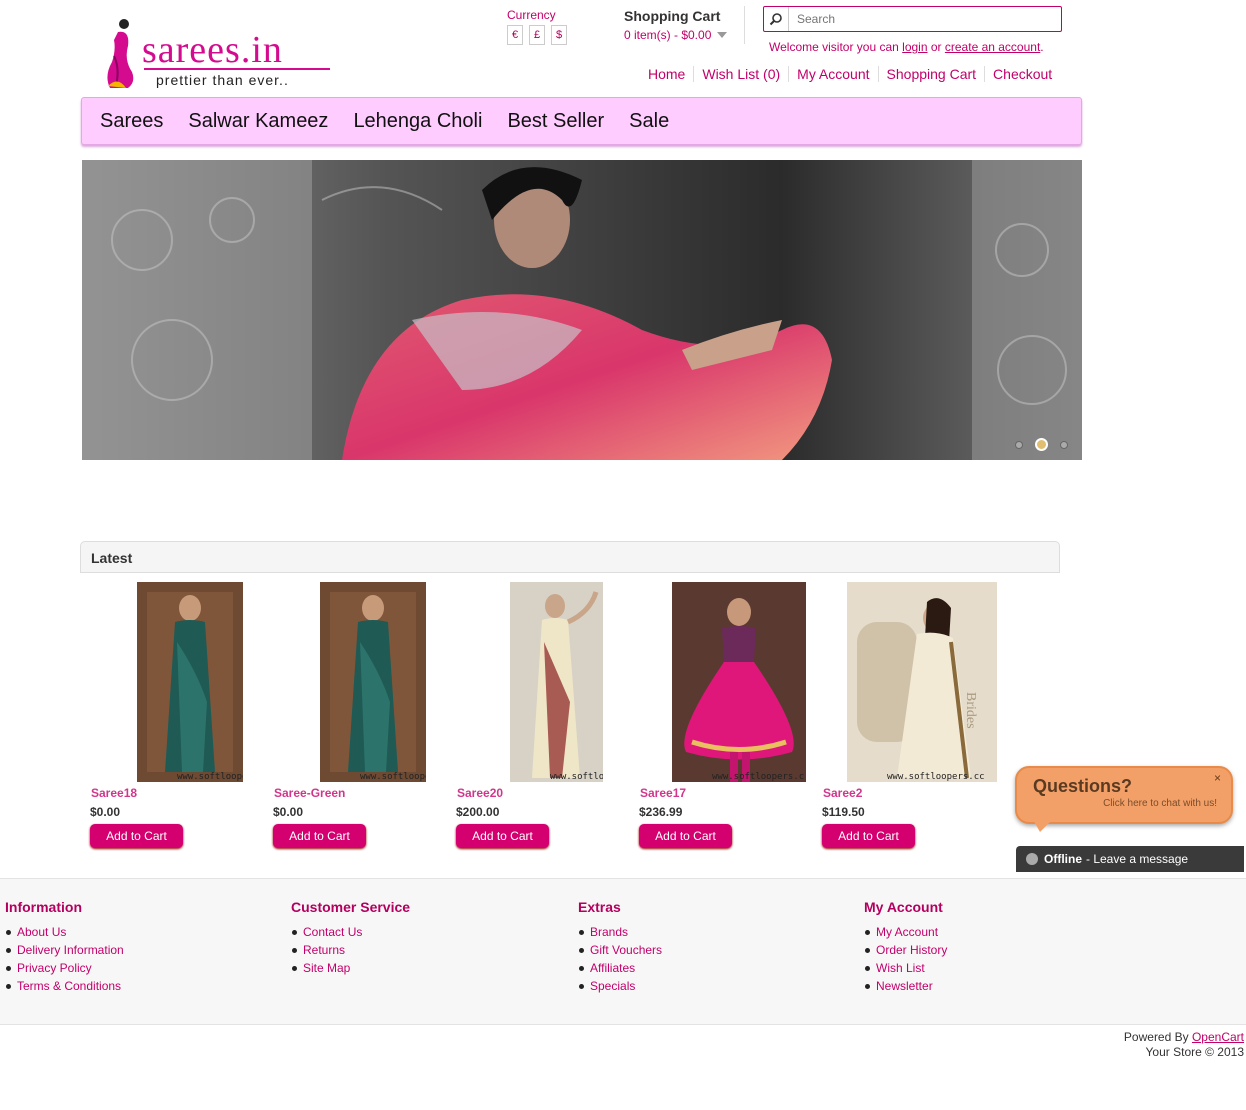 This screenshot has width=1246, height=1110. Describe the element at coordinates (842, 793) in the screenshot. I see `product-name: Saree2` at that location.